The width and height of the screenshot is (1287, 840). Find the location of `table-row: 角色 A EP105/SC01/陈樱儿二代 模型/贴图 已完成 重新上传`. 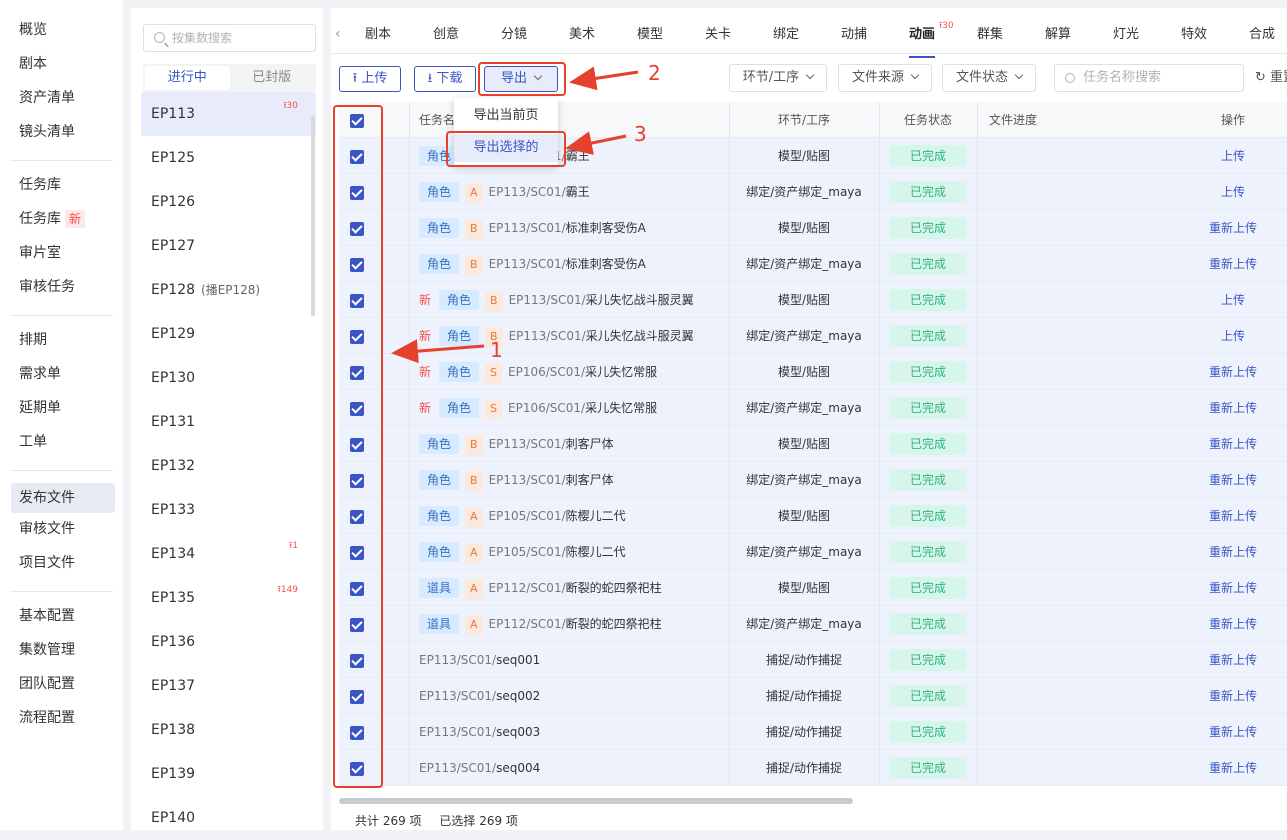

table-row: 角色 A EP105/SC01/陈樱儿二代 模型/贴图 已完成 重新上传 is located at coordinates (813, 516).